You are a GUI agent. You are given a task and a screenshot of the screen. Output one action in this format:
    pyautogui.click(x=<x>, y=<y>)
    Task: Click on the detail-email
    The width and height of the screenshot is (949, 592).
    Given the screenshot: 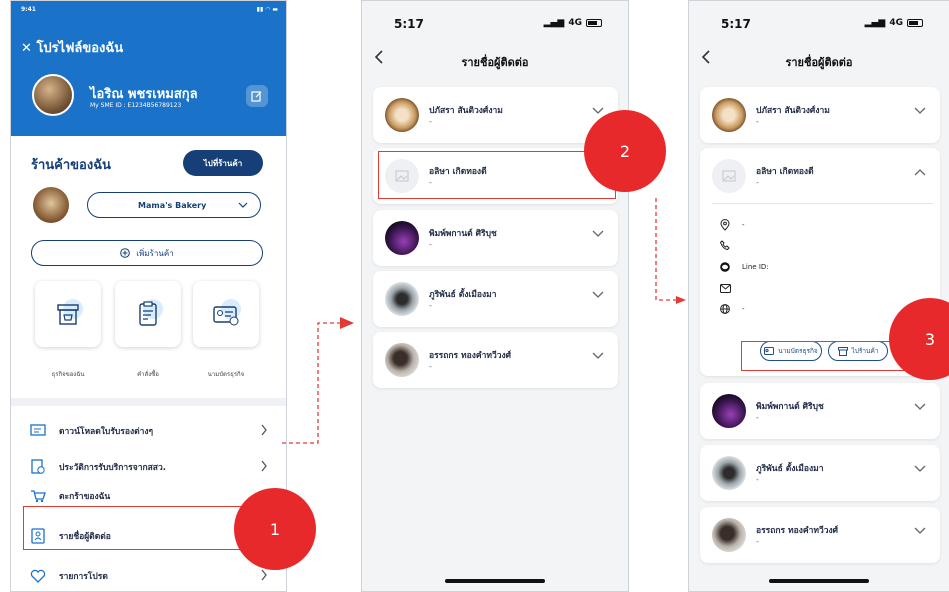 What is the action you would take?
    pyautogui.click(x=725, y=288)
    